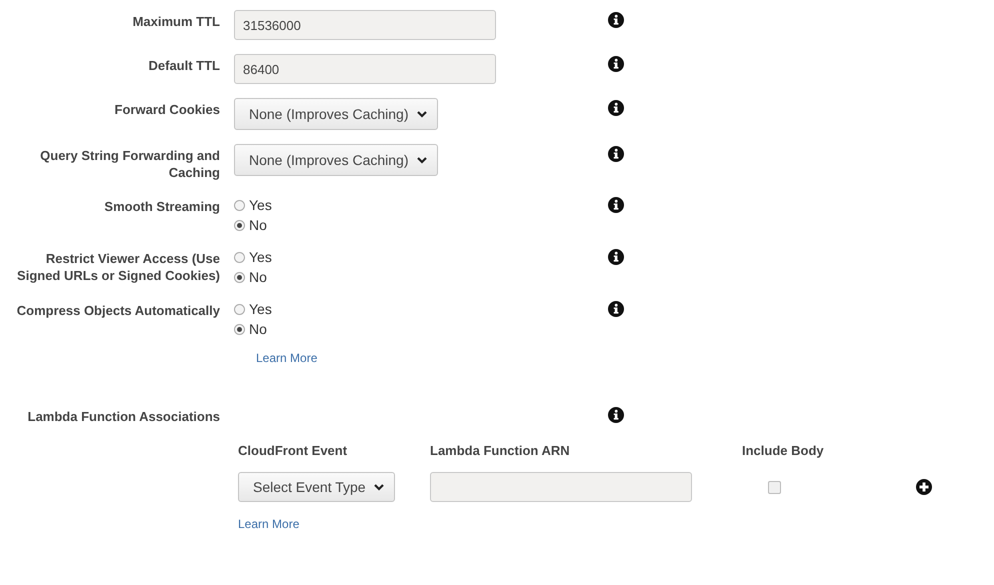  Describe the element at coordinates (184, 66) in the screenshot. I see `field-label: Default TTL` at that location.